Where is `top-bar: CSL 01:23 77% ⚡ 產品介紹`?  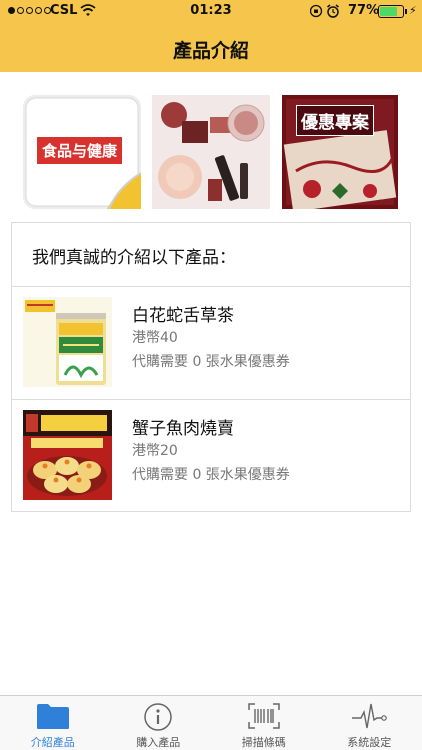 top-bar: CSL 01:23 77% ⚡ 產品介紹 is located at coordinates (211, 36).